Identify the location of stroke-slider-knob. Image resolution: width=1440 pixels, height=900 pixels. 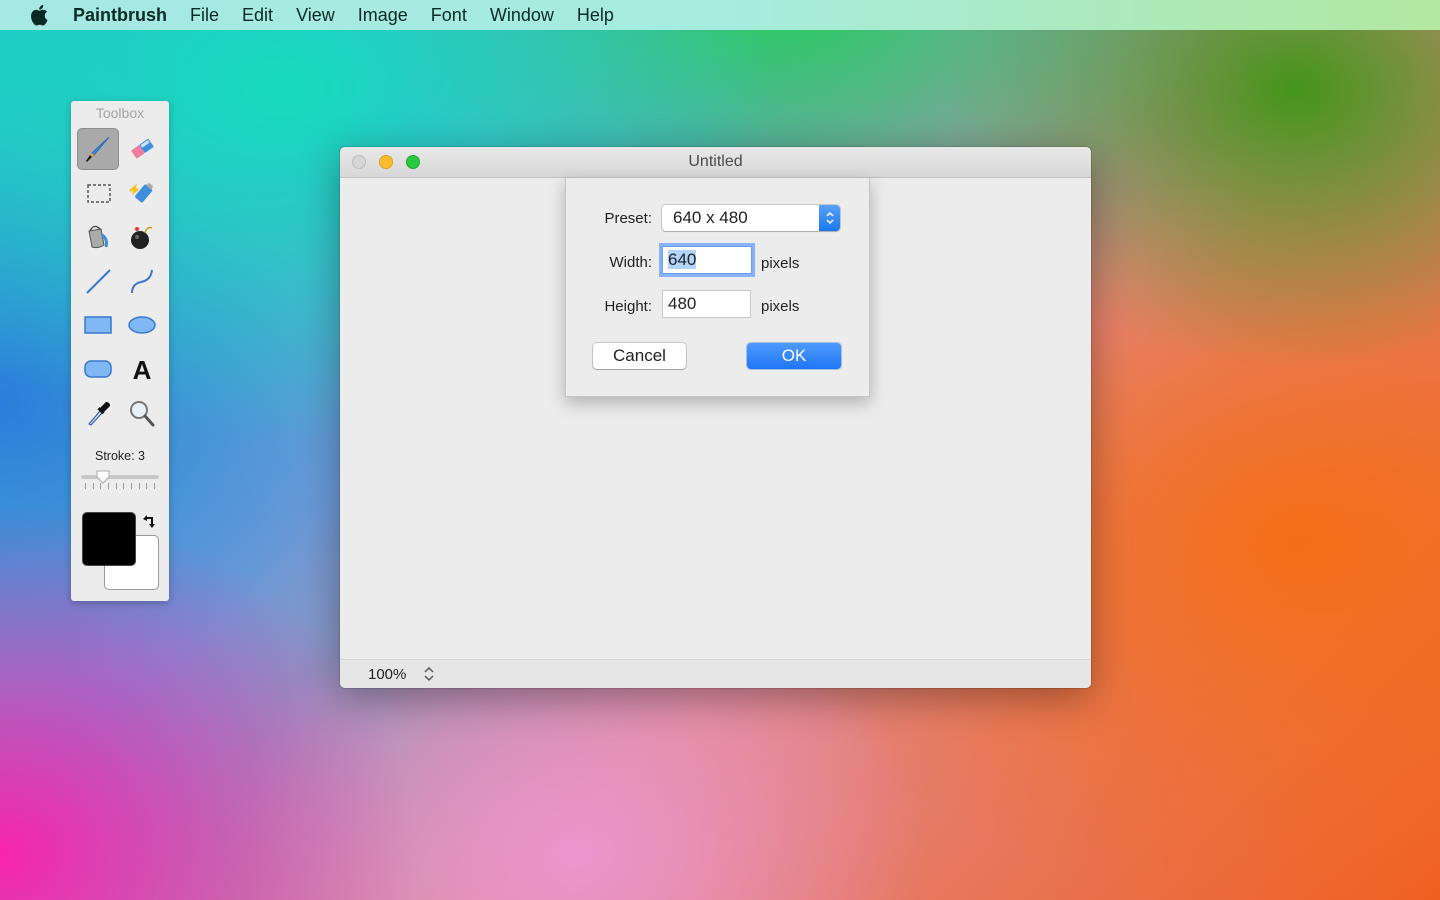
(103, 477).